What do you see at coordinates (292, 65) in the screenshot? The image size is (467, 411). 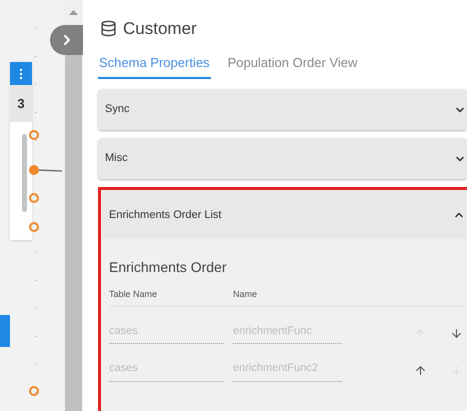 I see `tab: Population Order View` at bounding box center [292, 65].